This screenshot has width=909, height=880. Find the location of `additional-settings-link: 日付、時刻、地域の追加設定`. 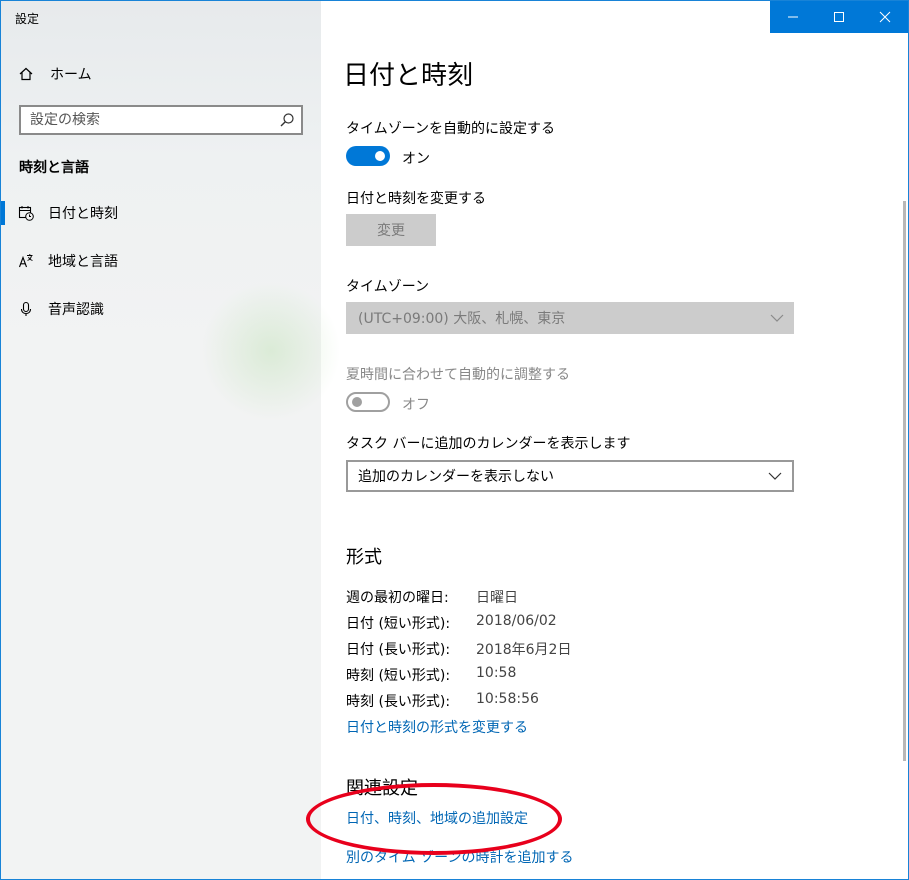

additional-settings-link: 日付、時刻、地域の追加設定 is located at coordinates (437, 818).